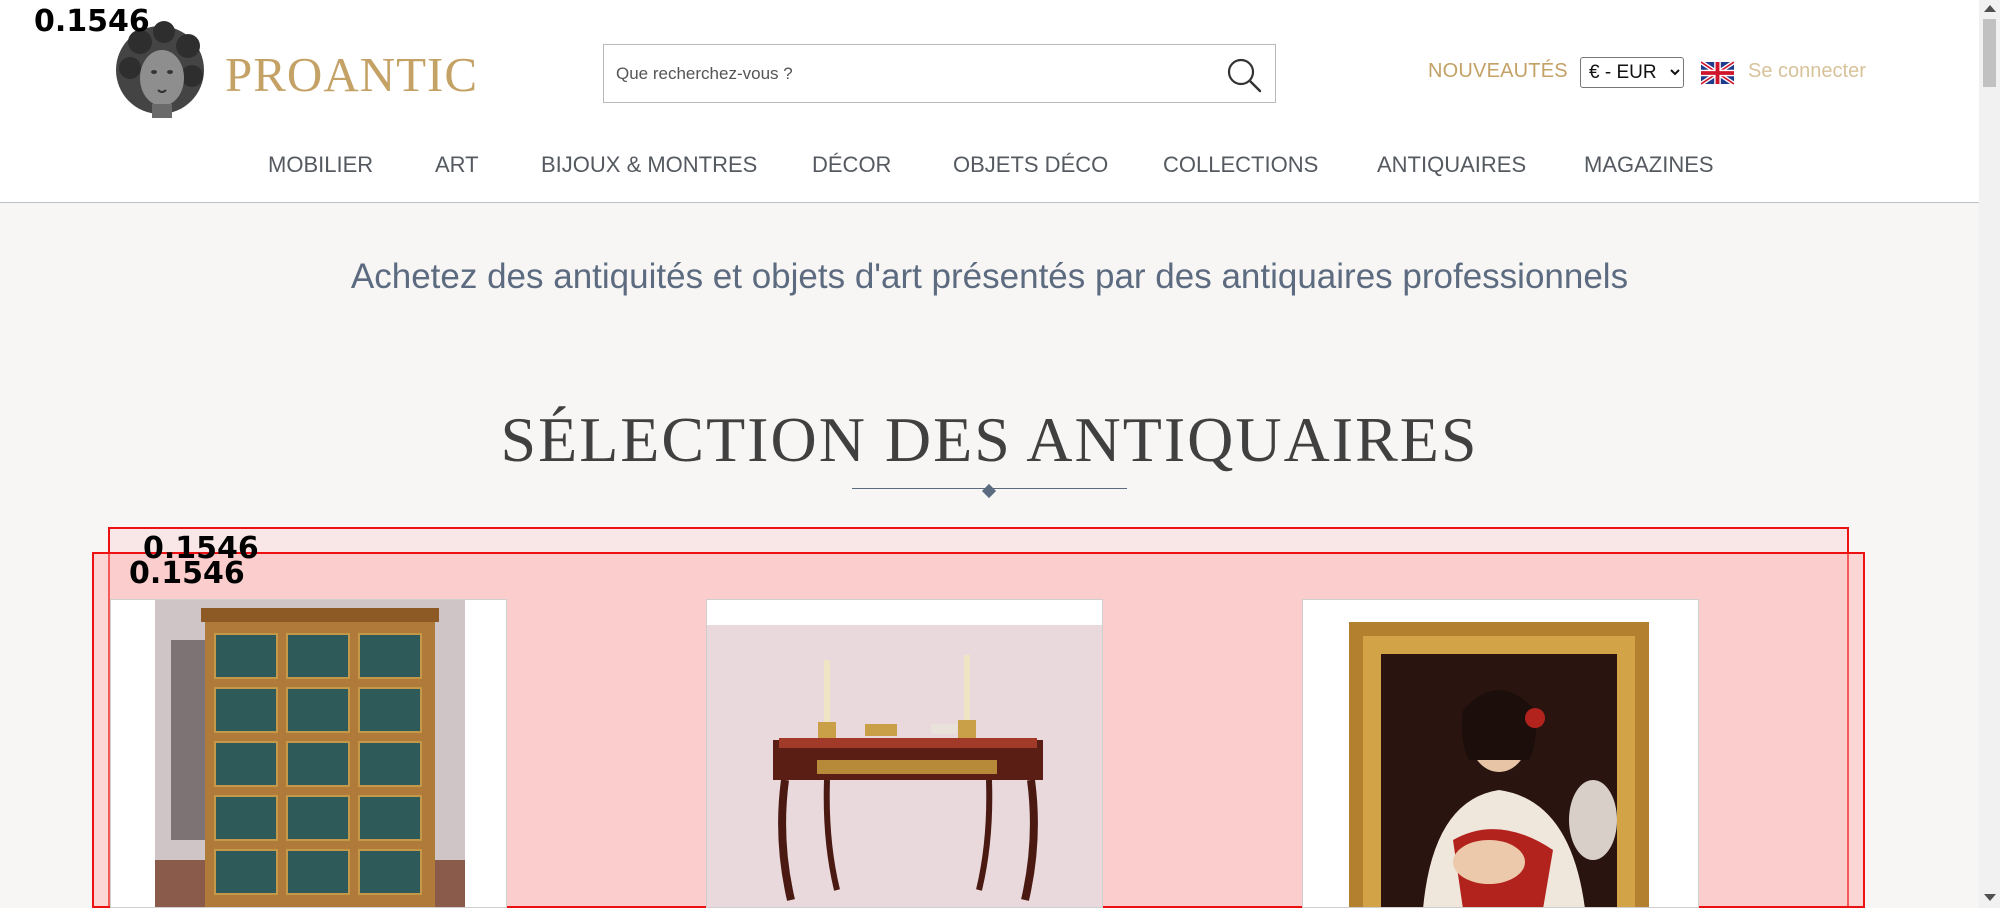 The width and height of the screenshot is (2000, 908). What do you see at coordinates (1807, 71) in the screenshot?
I see `login-link: Se connecter` at bounding box center [1807, 71].